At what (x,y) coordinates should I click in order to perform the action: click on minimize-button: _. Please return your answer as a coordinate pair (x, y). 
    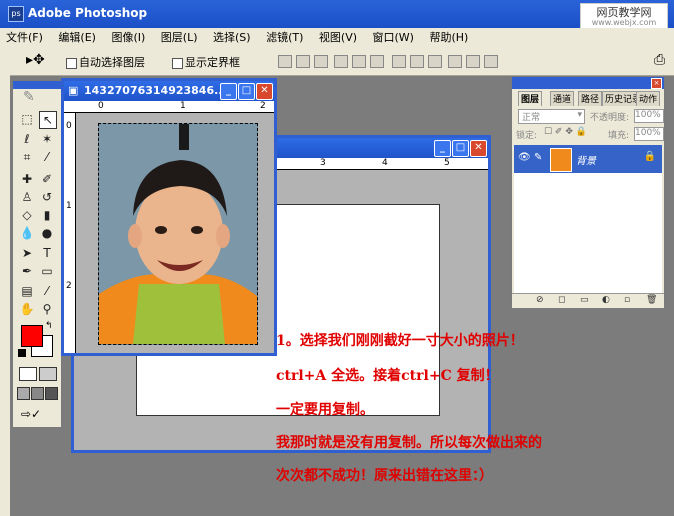
    Looking at the image, I should click on (442, 148).